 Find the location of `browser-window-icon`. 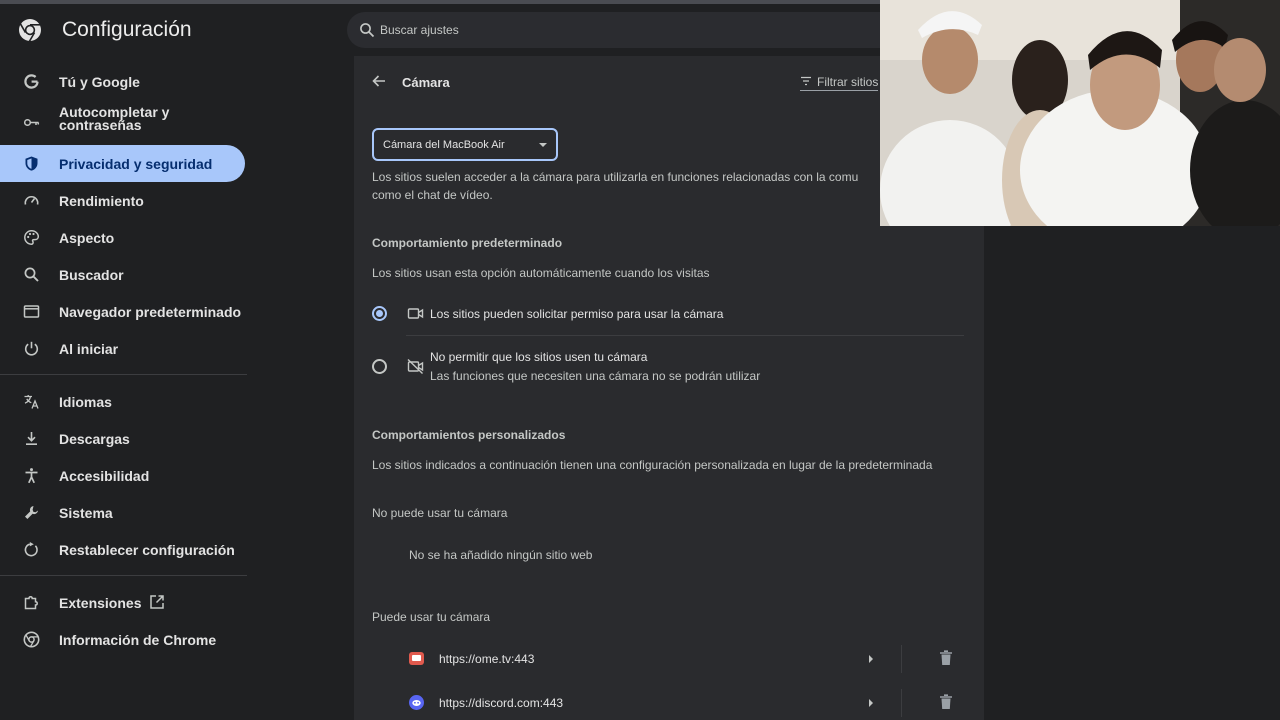

browser-window-icon is located at coordinates (31, 311).